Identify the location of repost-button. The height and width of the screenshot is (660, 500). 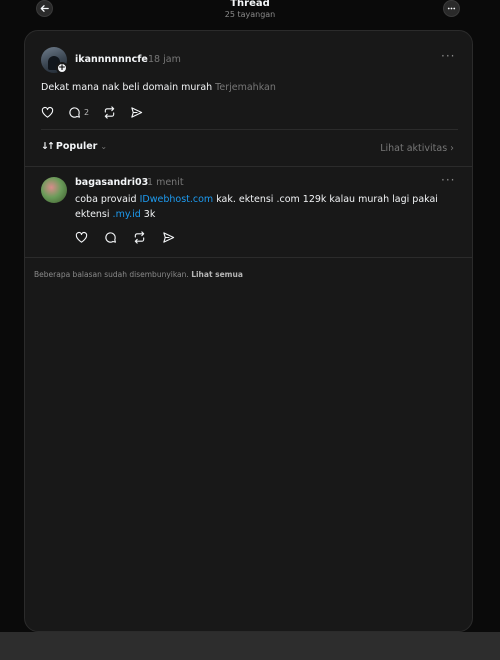
(109, 112).